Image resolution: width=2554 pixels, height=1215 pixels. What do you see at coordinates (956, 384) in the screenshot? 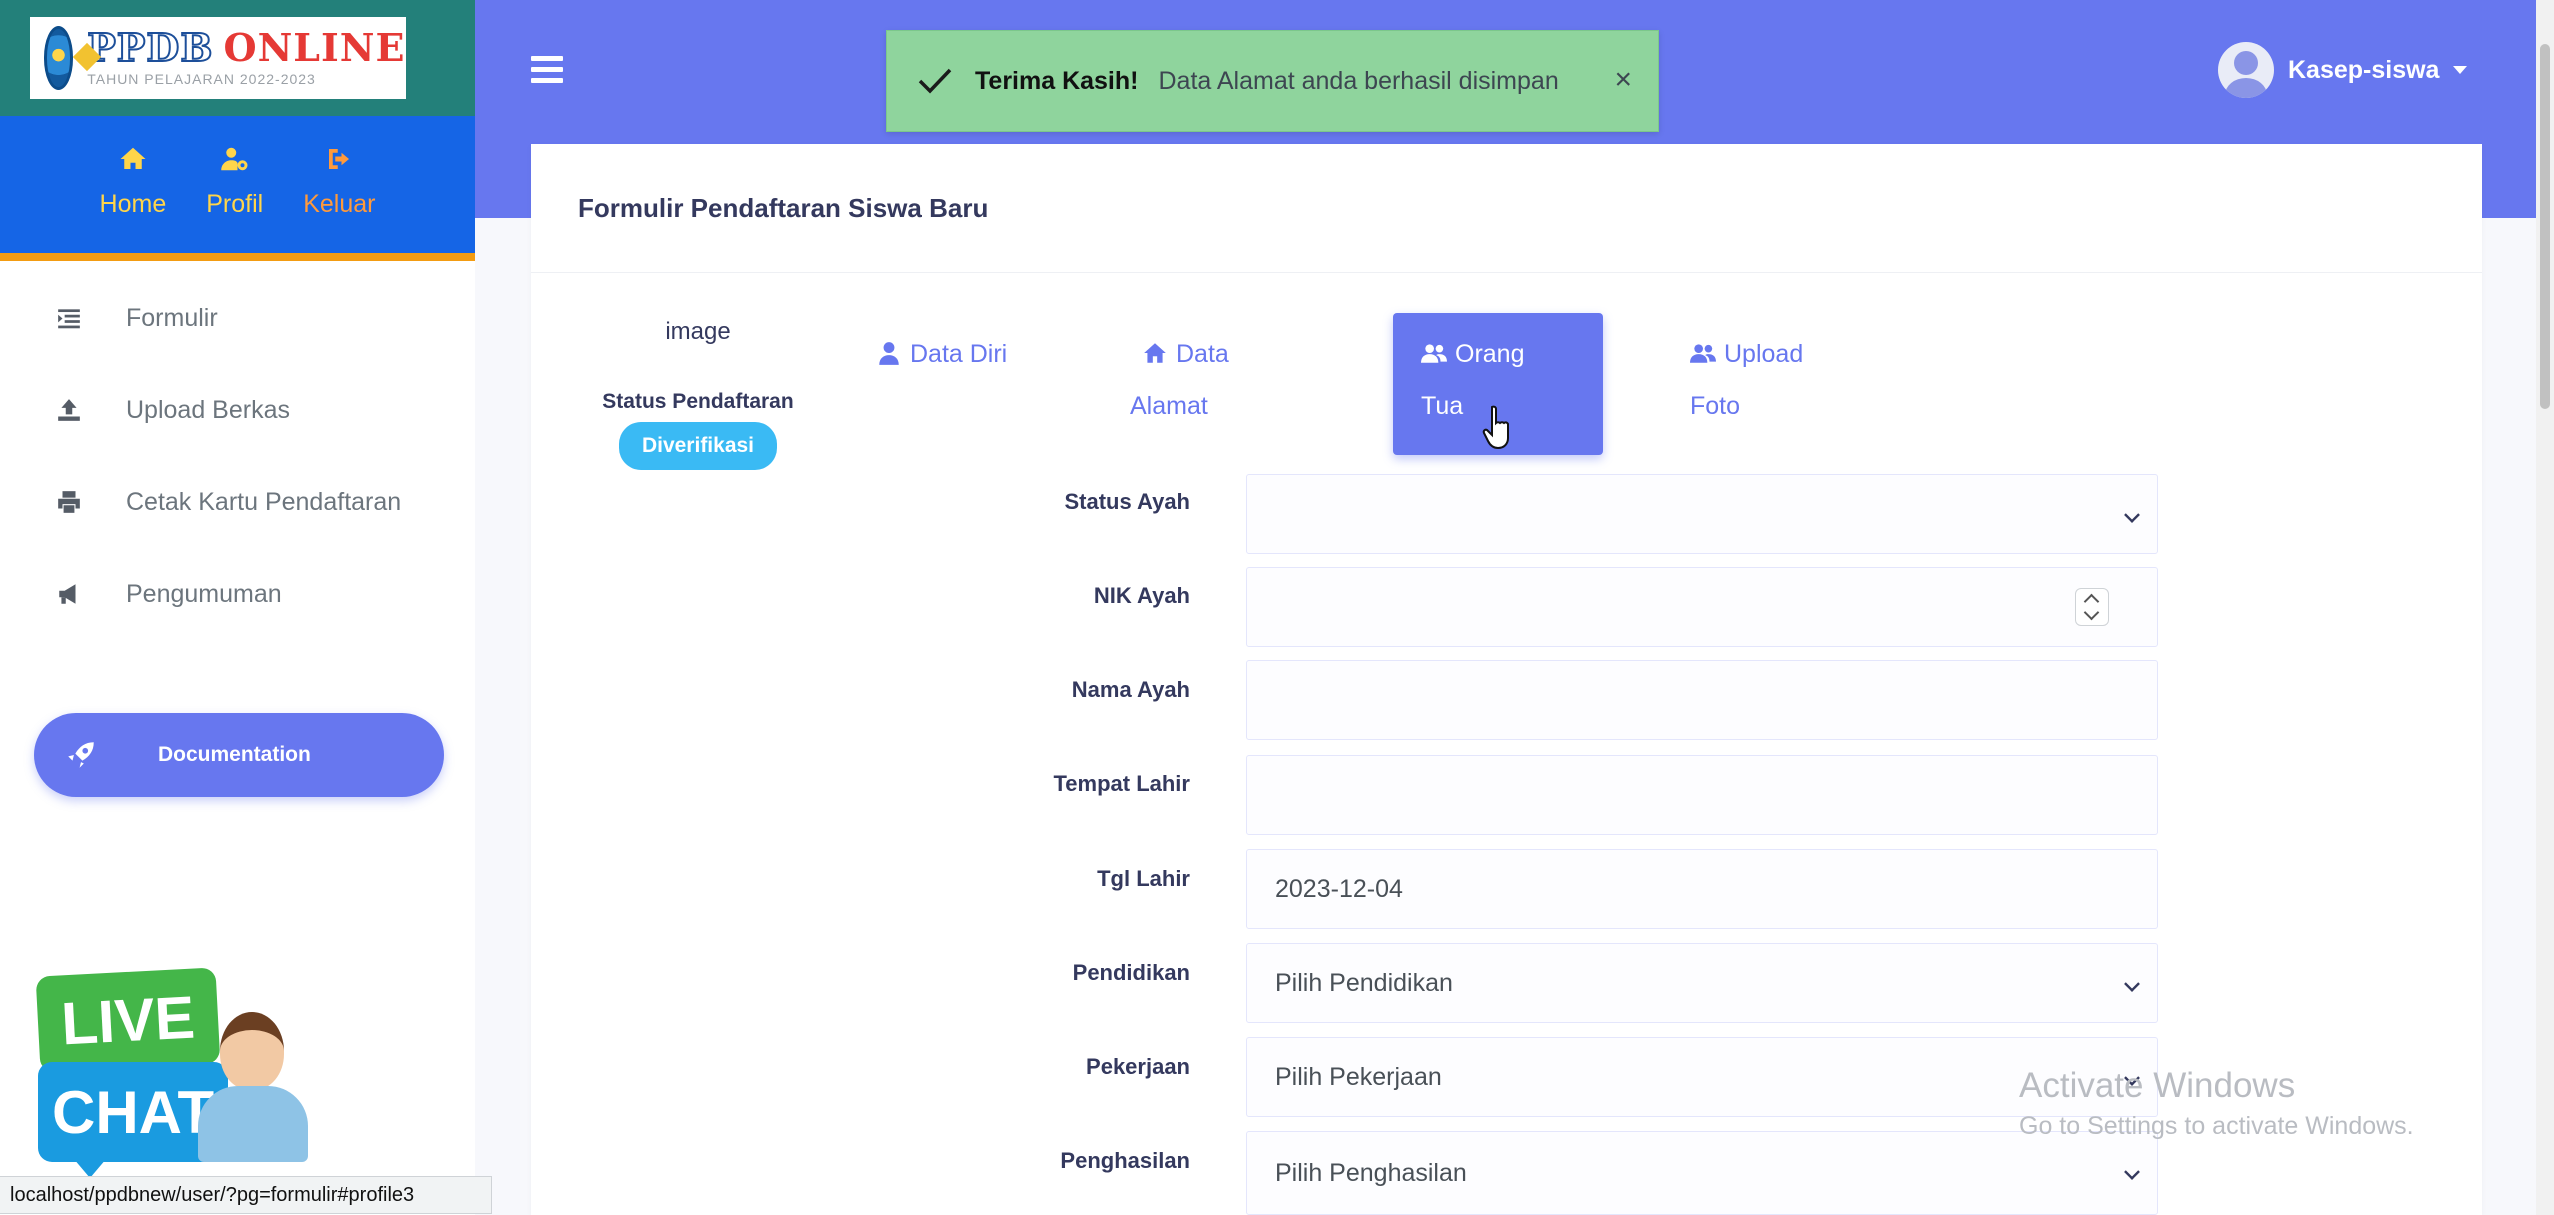
I see `tab-data-diri: Data Diri` at bounding box center [956, 384].